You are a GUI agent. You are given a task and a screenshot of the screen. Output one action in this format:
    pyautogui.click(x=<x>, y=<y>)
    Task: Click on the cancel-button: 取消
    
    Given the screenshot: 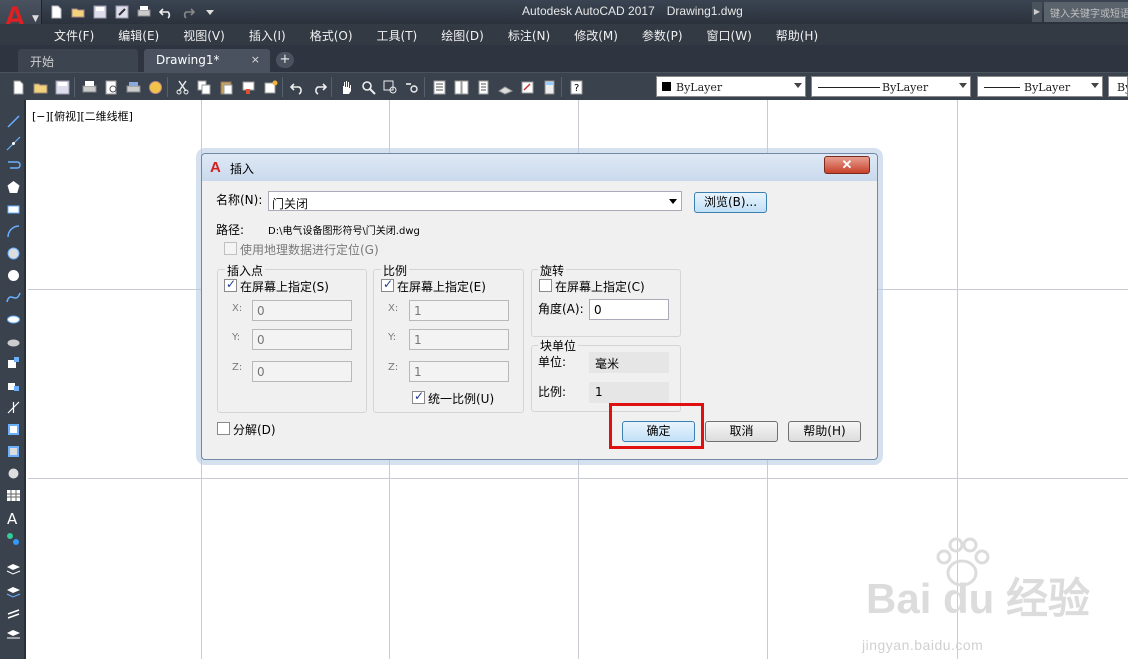 What is the action you would take?
    pyautogui.click(x=741, y=431)
    